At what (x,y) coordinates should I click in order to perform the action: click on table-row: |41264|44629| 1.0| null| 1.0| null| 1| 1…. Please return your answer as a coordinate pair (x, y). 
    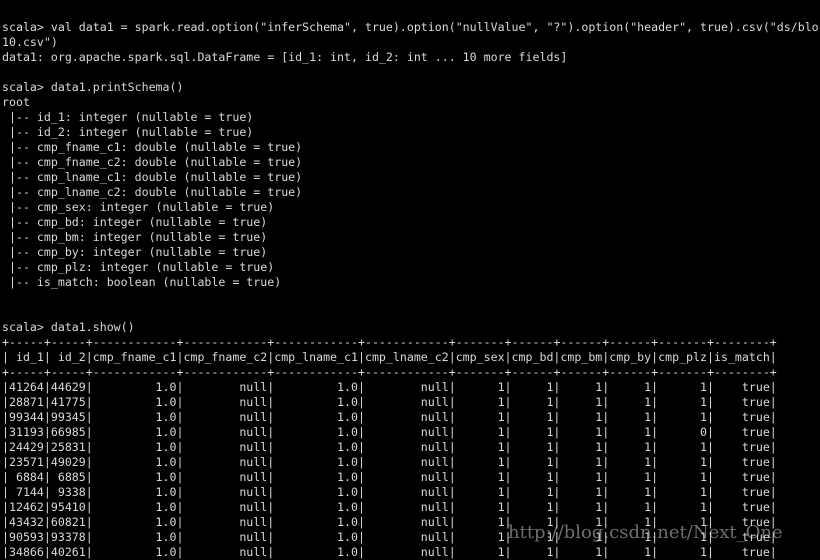
    Looking at the image, I should click on (389, 387).